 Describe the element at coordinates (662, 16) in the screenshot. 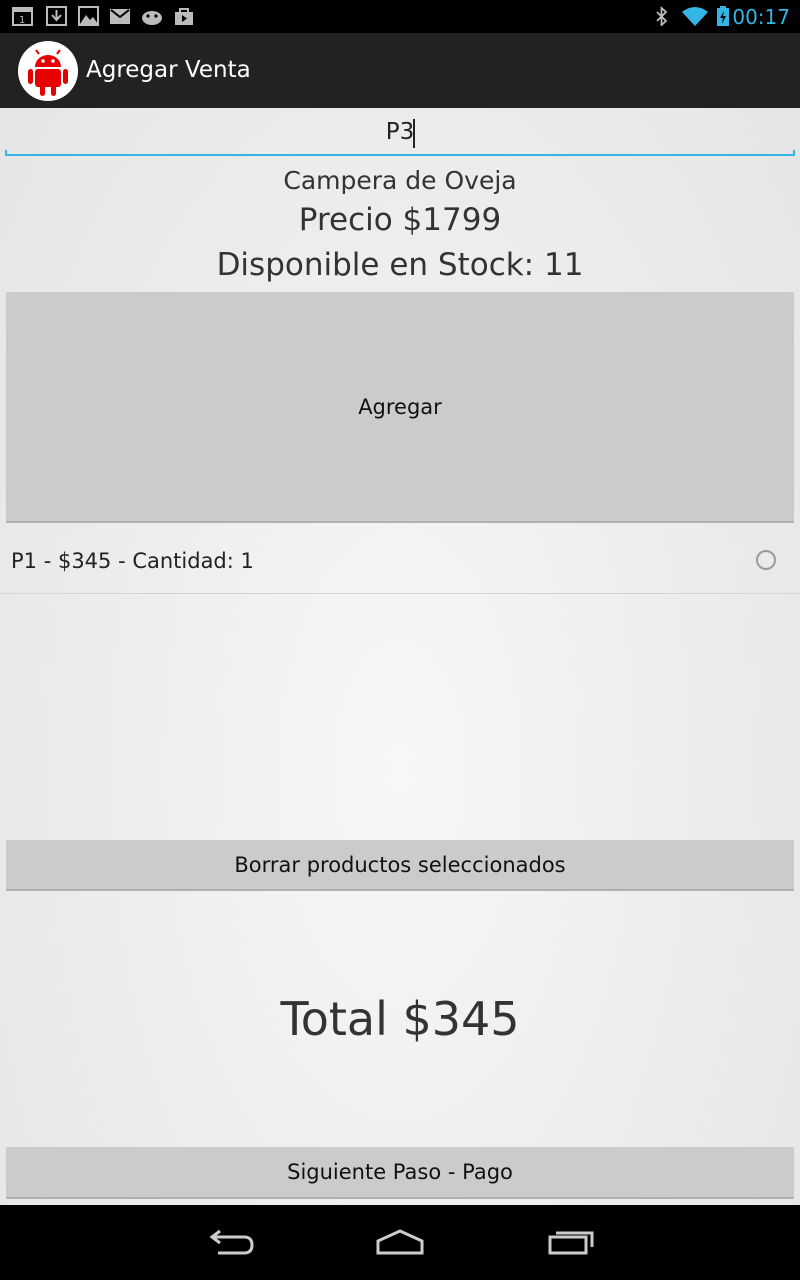

I see `bluetooth-icon` at that location.